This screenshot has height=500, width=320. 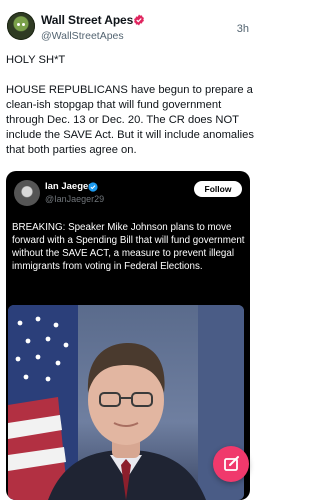 I want to click on quoted-author-name: Ian Jaeger, so click(x=68, y=186).